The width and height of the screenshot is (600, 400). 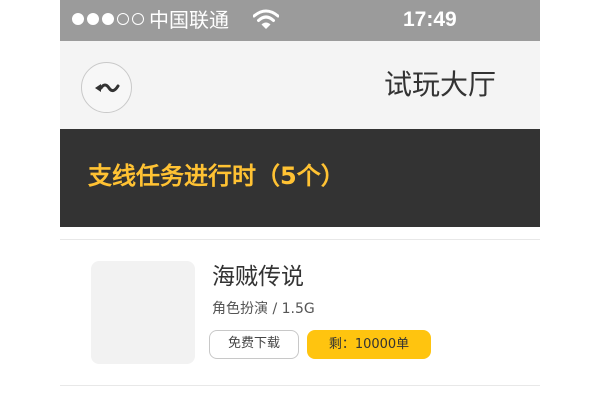 I want to click on back-wave-icon, so click(x=106, y=87).